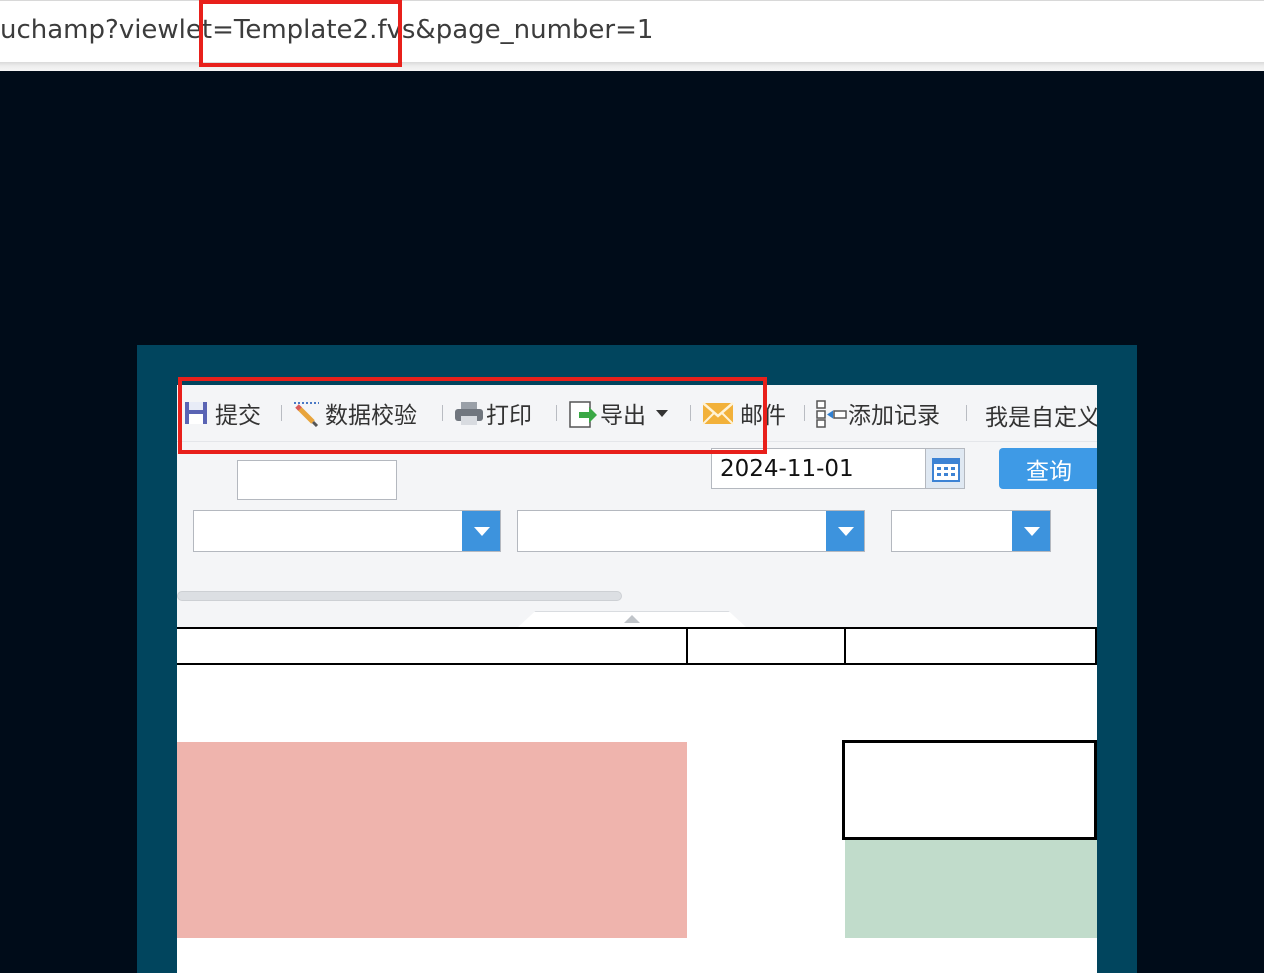 The width and height of the screenshot is (1264, 973). What do you see at coordinates (787, 469) in the screenshot?
I see `date-value: 2024-11-01` at bounding box center [787, 469].